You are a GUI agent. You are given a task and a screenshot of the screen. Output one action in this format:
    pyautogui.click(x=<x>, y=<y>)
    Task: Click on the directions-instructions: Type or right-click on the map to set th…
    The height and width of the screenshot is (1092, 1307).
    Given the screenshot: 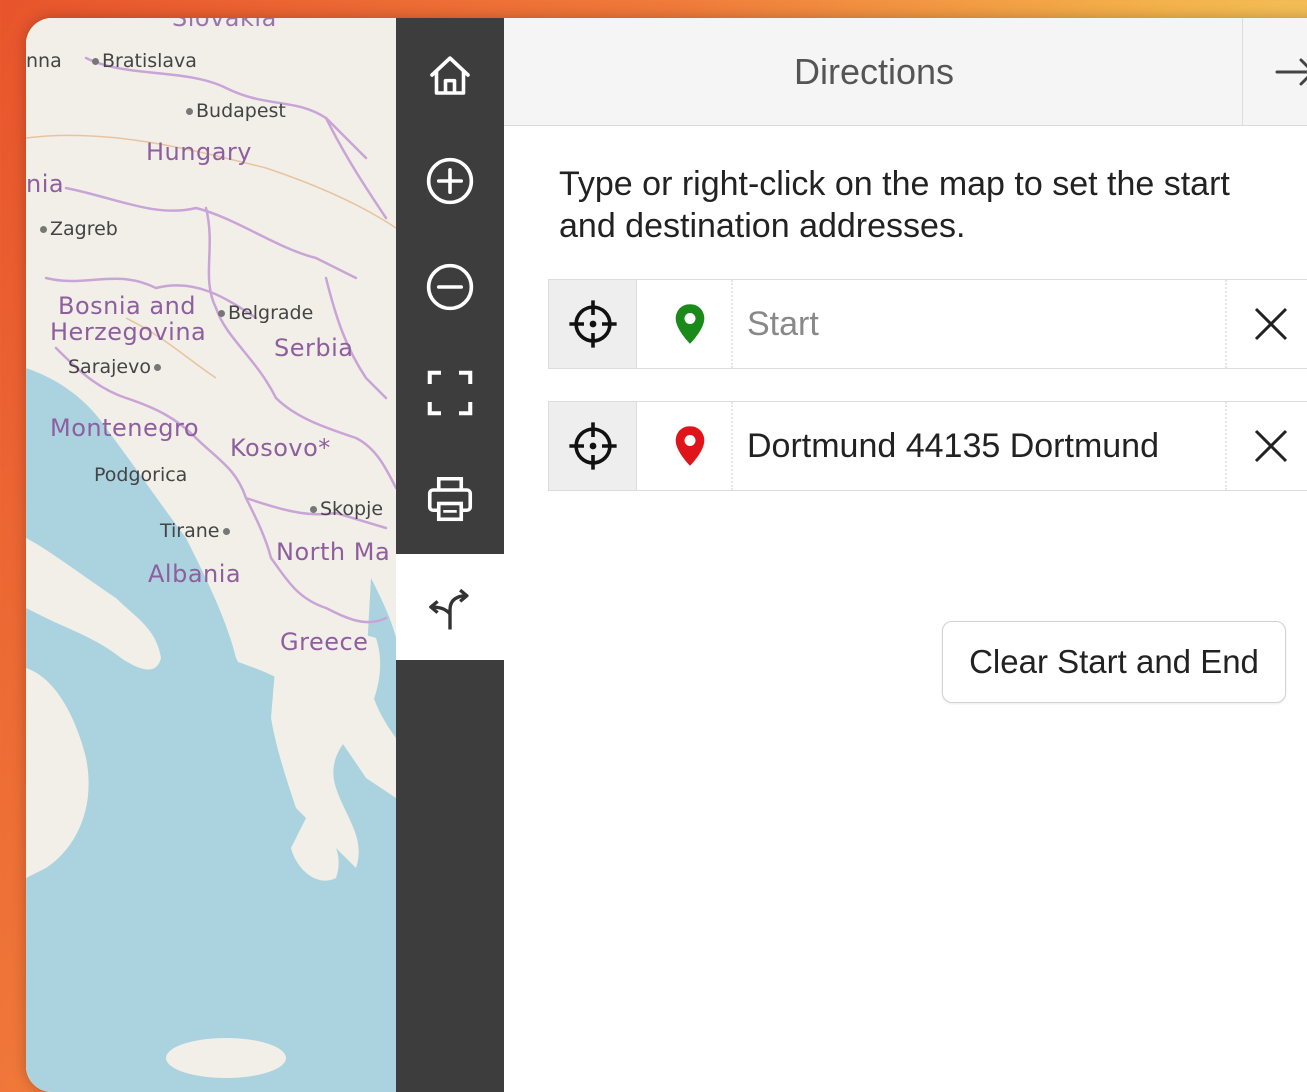 What is the action you would take?
    pyautogui.click(x=894, y=205)
    